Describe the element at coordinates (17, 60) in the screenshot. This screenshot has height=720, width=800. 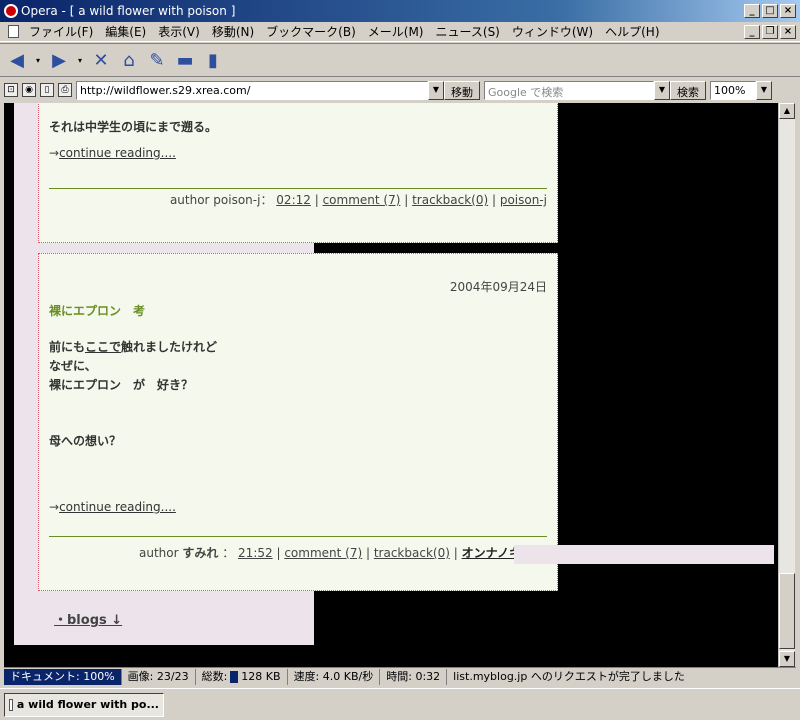
I see `back-icon: ◀` at that location.